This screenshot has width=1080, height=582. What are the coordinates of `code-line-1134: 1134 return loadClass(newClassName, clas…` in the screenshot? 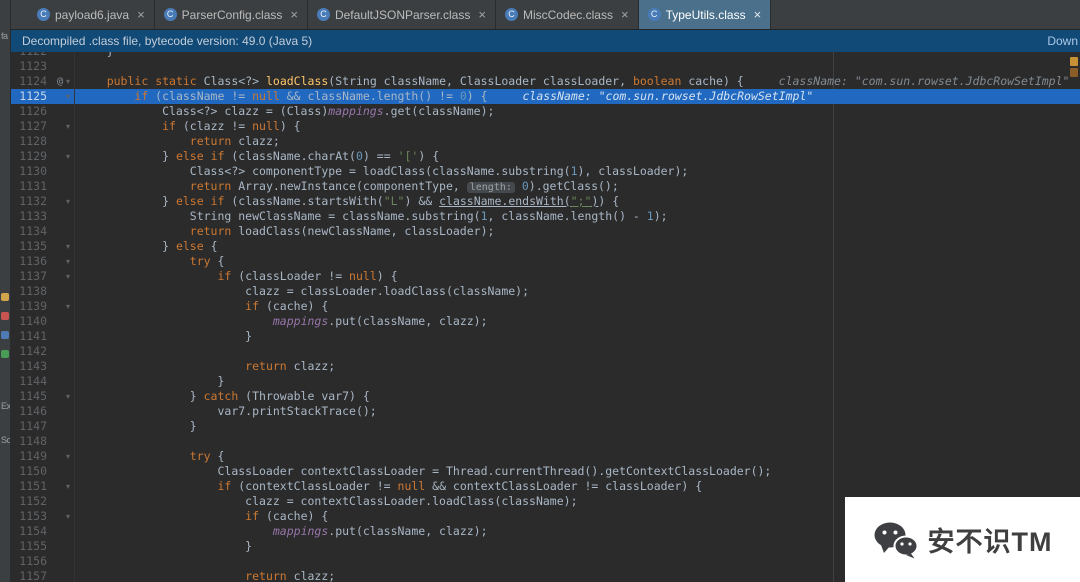 It's located at (545, 231).